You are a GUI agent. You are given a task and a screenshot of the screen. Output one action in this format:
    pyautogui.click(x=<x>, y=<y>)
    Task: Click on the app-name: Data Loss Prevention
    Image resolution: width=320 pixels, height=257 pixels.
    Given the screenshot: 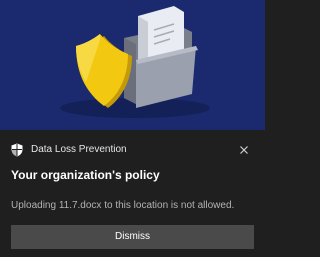 What is the action you would take?
    pyautogui.click(x=79, y=149)
    